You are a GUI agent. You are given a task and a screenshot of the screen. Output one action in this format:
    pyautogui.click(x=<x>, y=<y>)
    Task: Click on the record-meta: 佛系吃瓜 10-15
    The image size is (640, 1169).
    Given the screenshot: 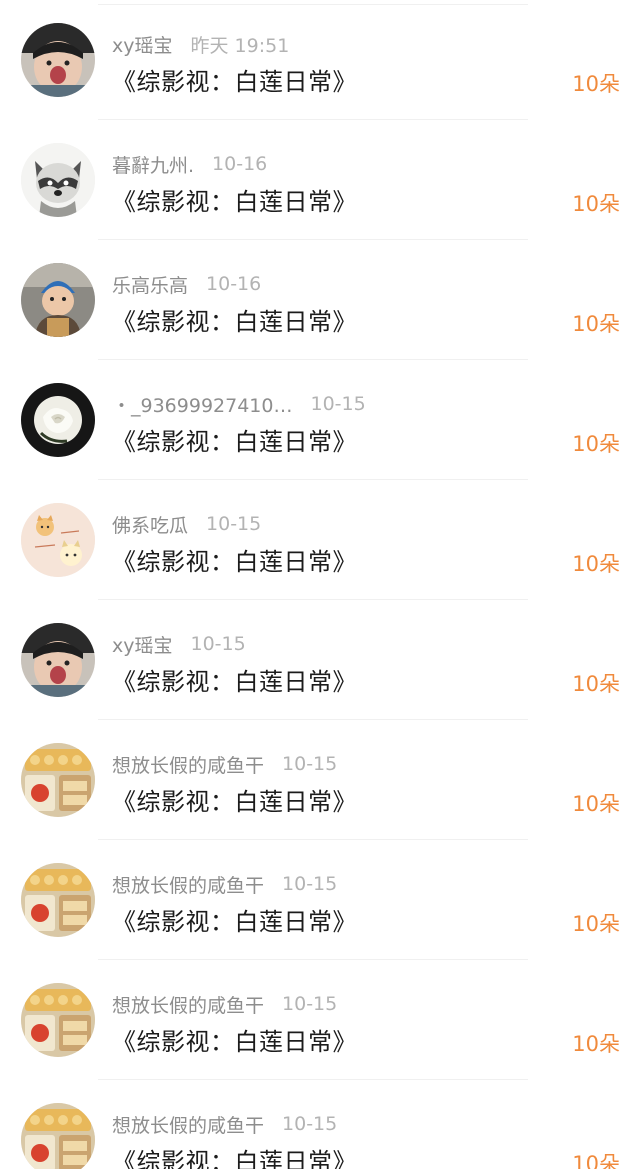 What is the action you would take?
    pyautogui.click(x=186, y=524)
    